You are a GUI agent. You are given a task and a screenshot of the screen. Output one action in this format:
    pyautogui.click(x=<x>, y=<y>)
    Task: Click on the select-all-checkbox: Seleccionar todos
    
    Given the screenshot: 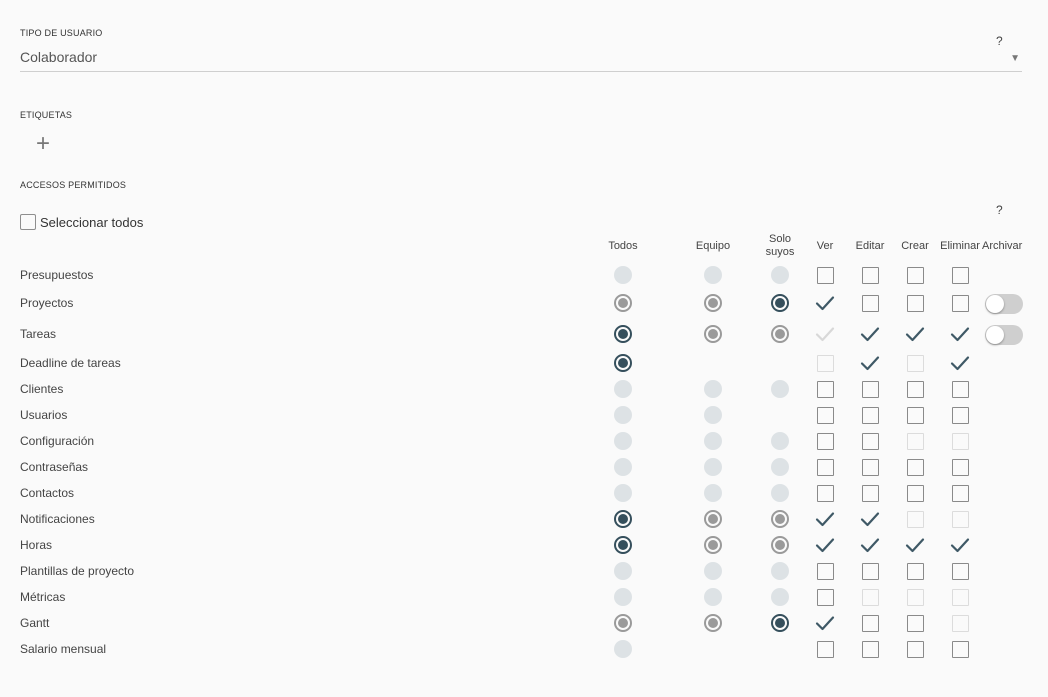 What is the action you would take?
    pyautogui.click(x=81, y=222)
    